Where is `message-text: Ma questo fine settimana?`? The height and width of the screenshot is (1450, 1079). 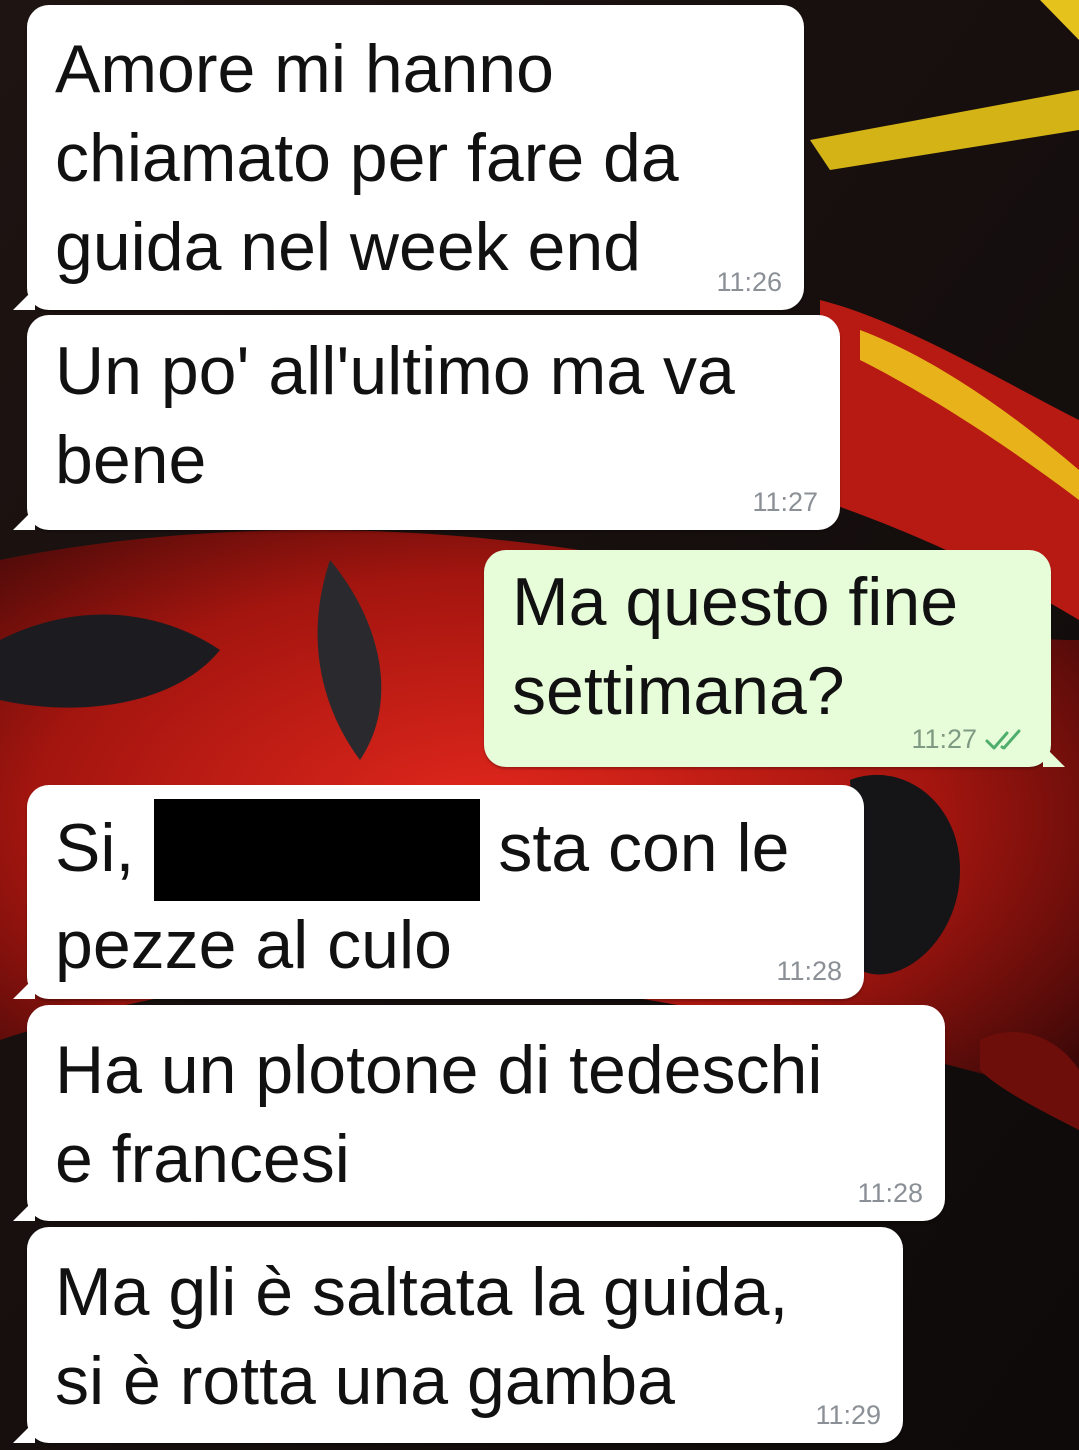 message-text: Ma questo fine settimana? is located at coordinates (735, 646).